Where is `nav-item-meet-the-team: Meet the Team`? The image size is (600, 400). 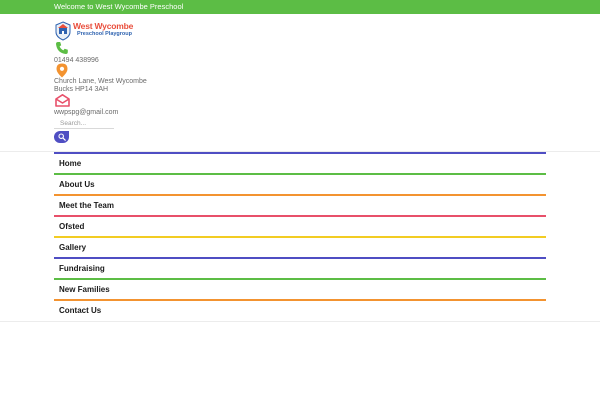
nav-item-meet-the-team: Meet the Team is located at coordinates (300, 204).